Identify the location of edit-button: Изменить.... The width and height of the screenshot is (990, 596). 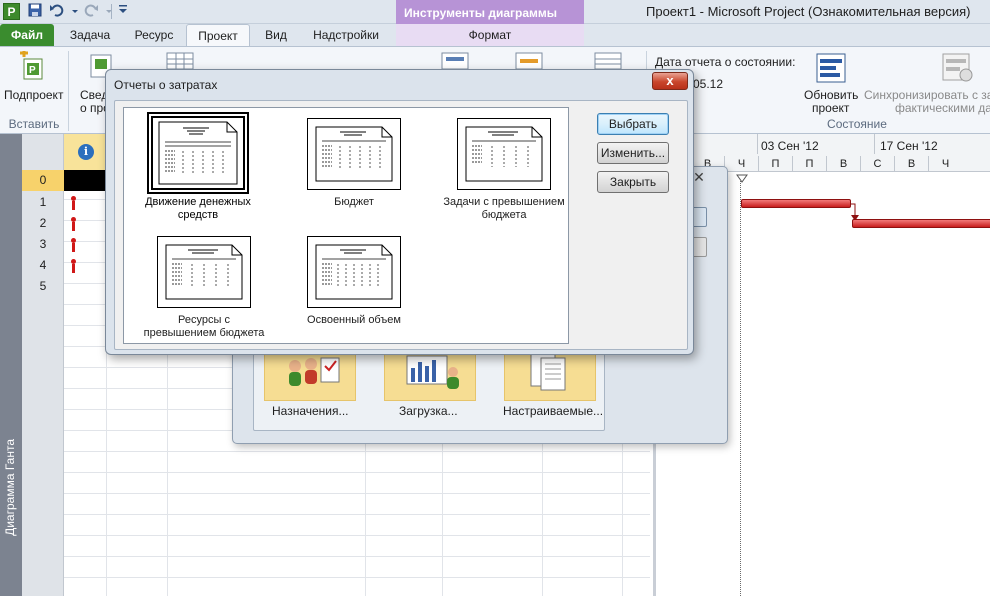
(633, 153).